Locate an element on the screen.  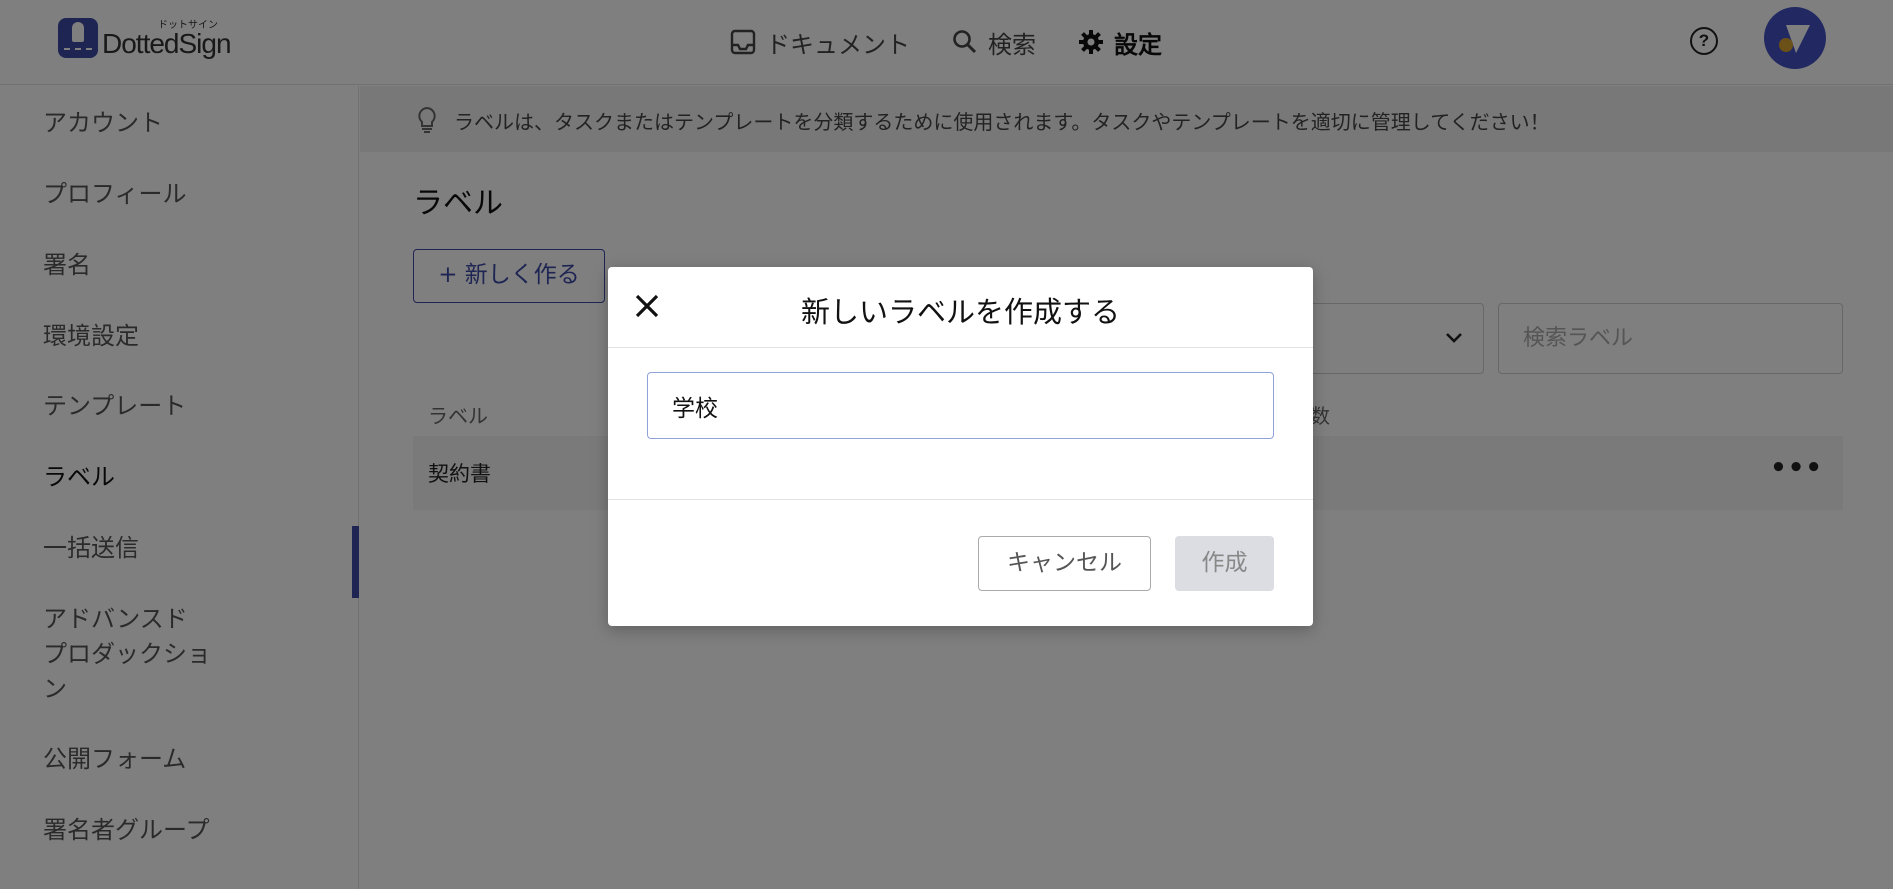
cancel-button: キャンセル is located at coordinates (1064, 563).